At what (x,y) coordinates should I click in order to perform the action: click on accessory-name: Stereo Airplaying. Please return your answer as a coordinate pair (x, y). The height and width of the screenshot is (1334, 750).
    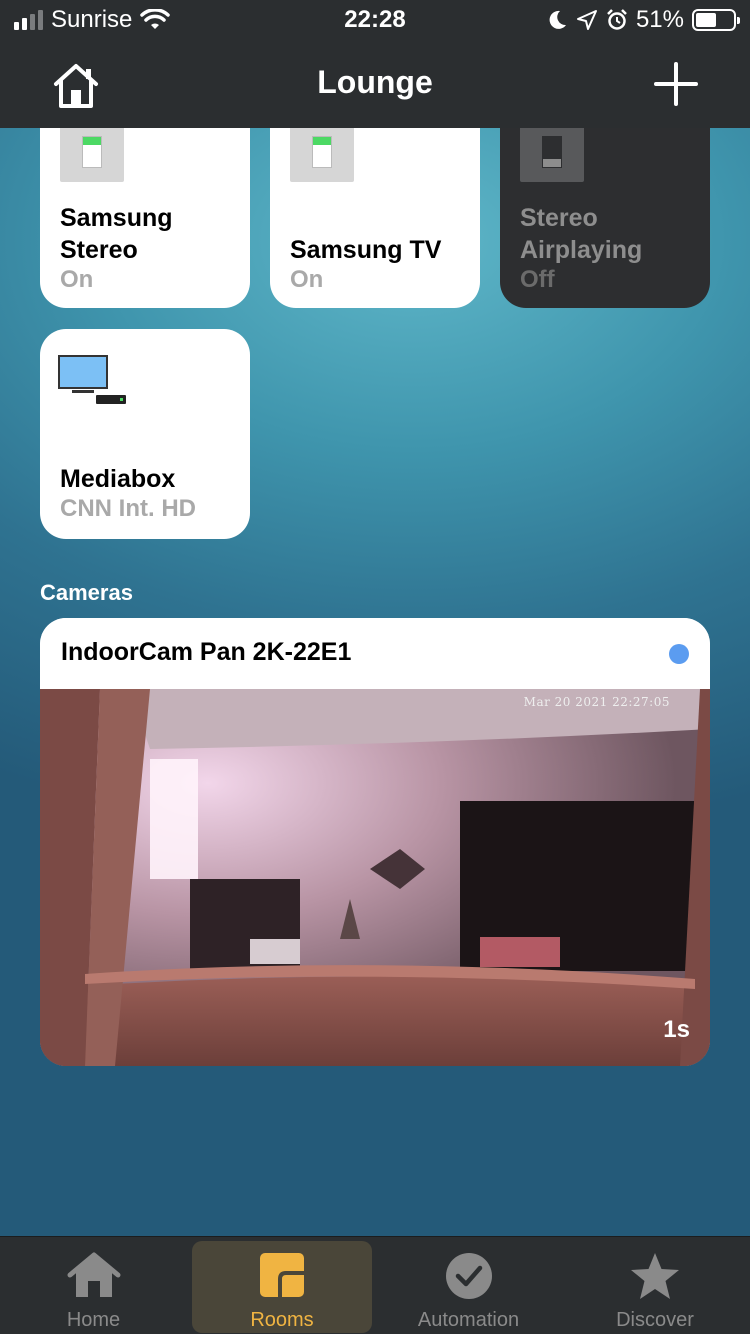
    Looking at the image, I should click on (581, 234).